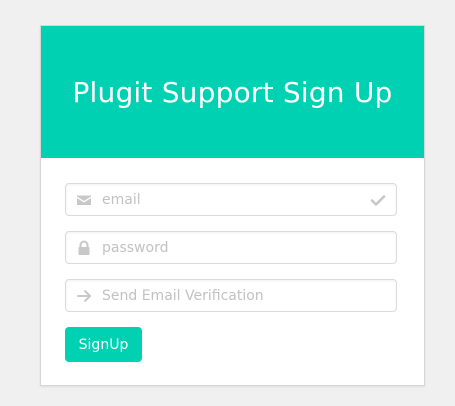  I want to click on arrow-right-icon, so click(84, 296).